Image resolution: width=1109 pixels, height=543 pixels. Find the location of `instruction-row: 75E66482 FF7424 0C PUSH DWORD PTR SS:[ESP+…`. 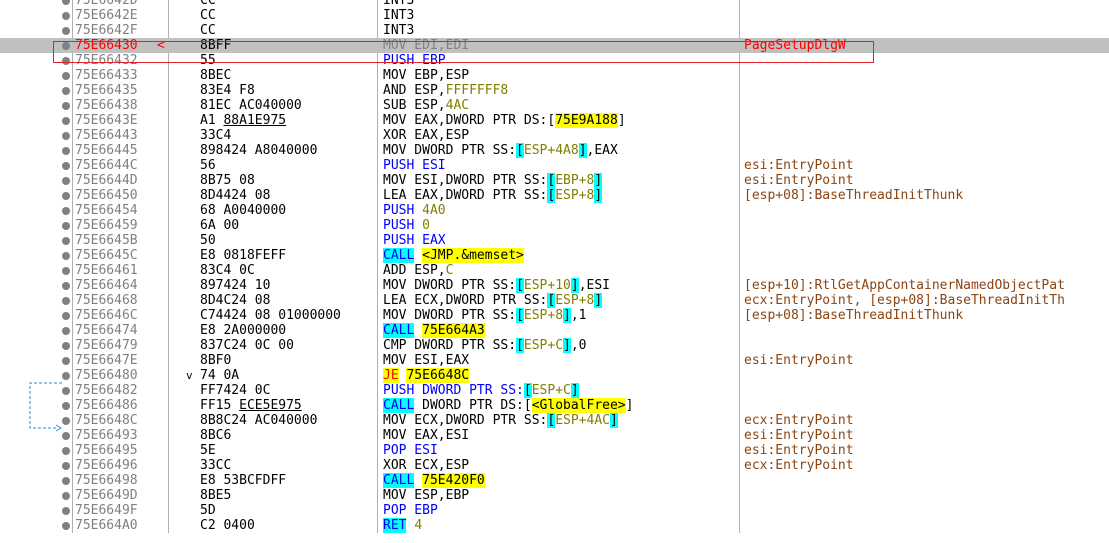

instruction-row: 75E66482 FF7424 0C PUSH DWORD PTR SS:[ESP+… is located at coordinates (554, 390).